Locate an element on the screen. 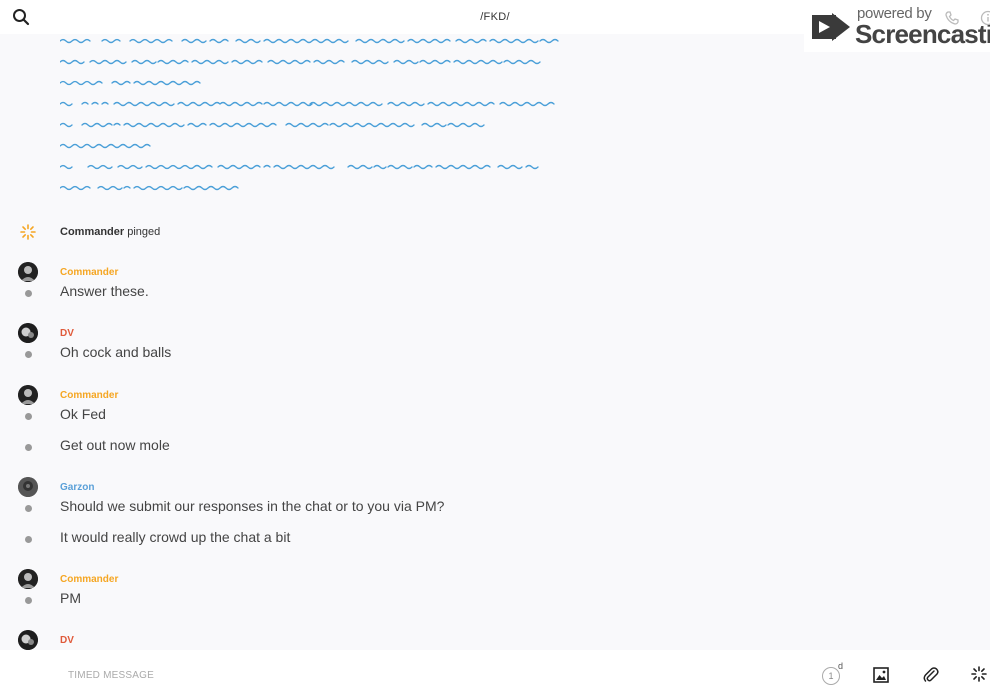 Image resolution: width=990 pixels, height=700 pixels. timed-message-input: TIMED MESSAGE is located at coordinates (111, 675).